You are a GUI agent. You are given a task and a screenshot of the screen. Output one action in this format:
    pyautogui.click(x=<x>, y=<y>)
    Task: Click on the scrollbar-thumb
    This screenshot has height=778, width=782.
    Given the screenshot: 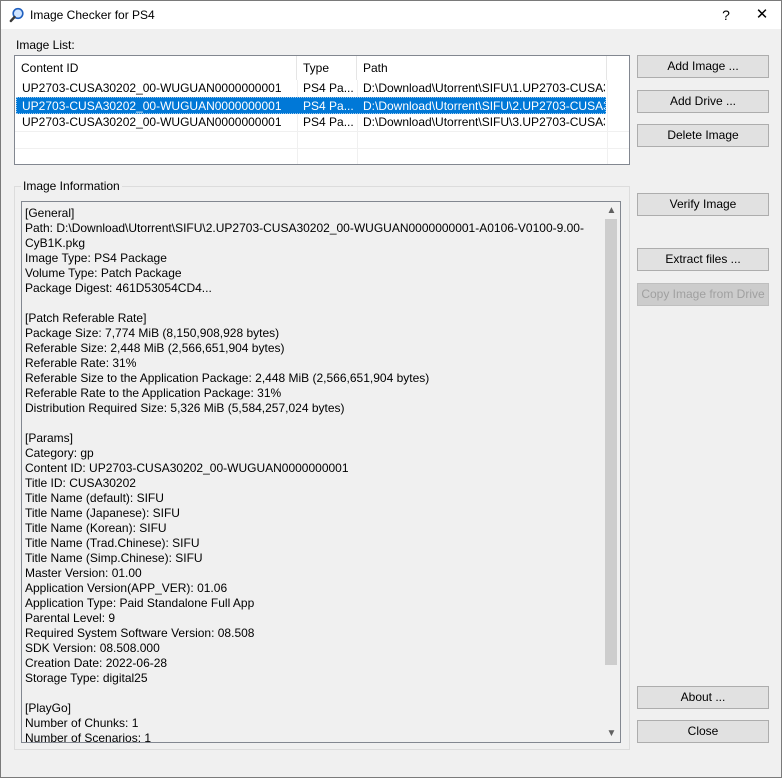 What is the action you would take?
    pyautogui.click(x=611, y=442)
    